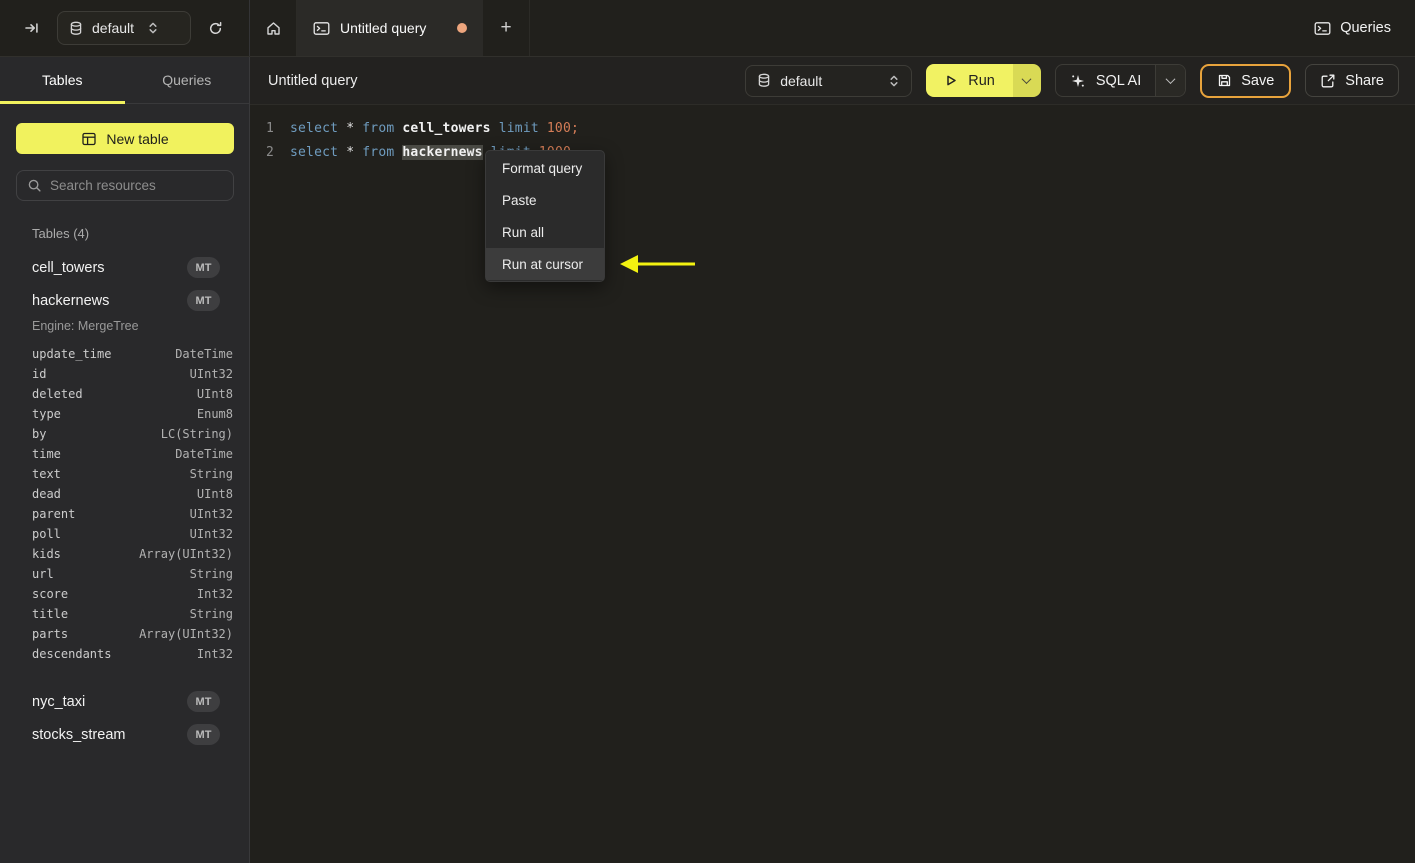 Image resolution: width=1415 pixels, height=863 pixels. I want to click on menu-item-run-all: Run all, so click(545, 232).